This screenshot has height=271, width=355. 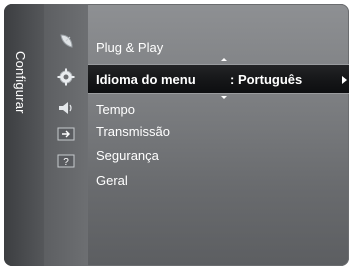 What do you see at coordinates (115, 110) in the screenshot?
I see `menu-item-tempo: Tempo` at bounding box center [115, 110].